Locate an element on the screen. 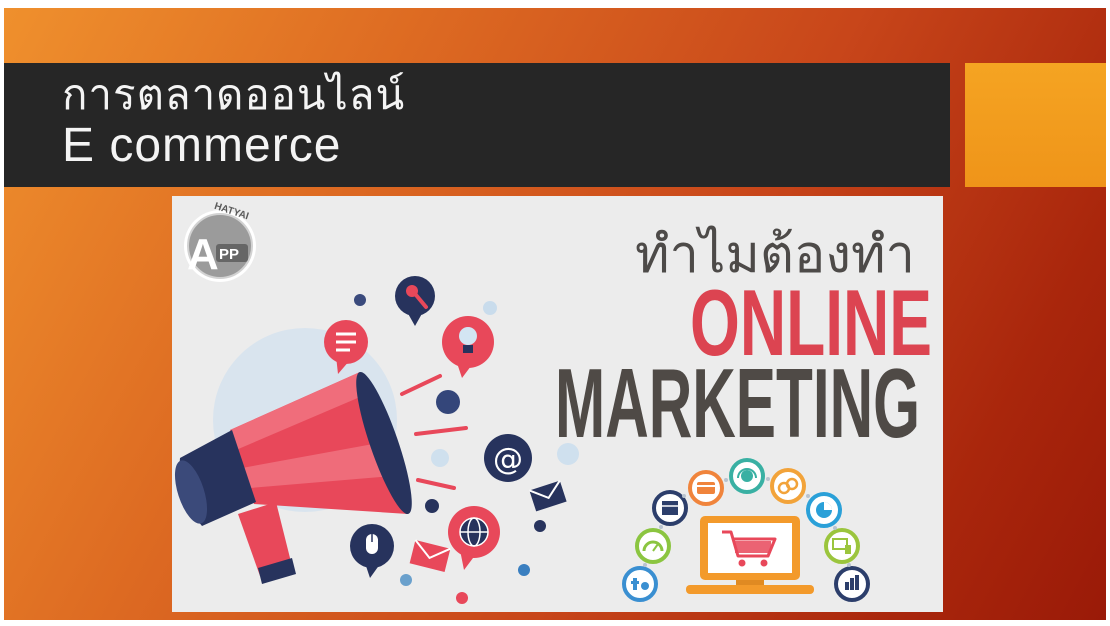  slide-title-english: E commerce is located at coordinates (202, 145).